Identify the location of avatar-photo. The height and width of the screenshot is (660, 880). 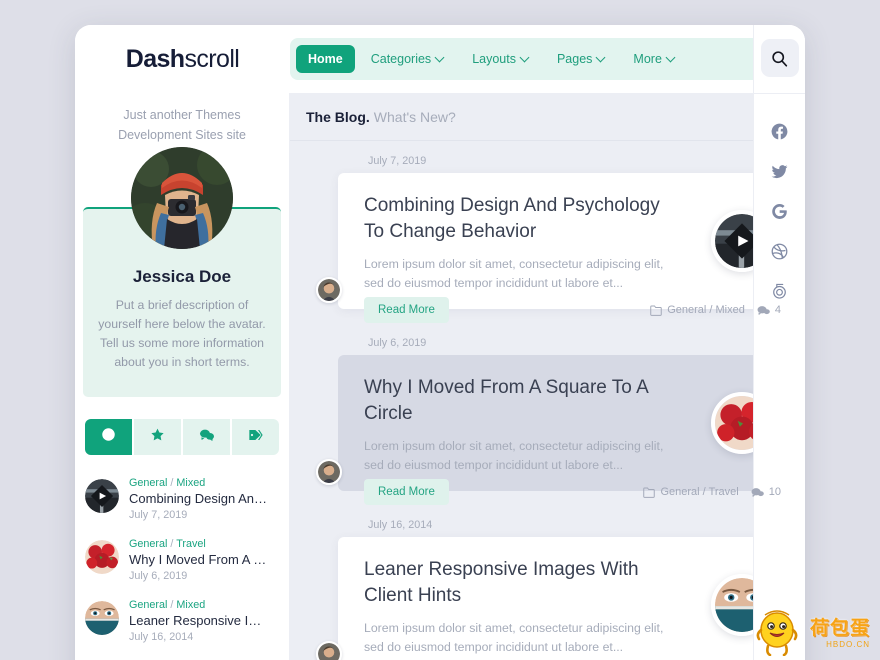
(182, 198).